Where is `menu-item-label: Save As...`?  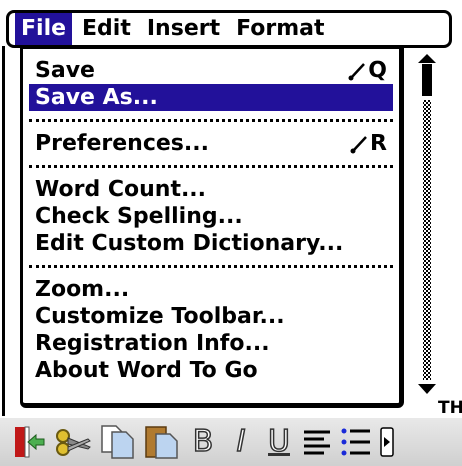
menu-item-label: Save As... is located at coordinates (96, 97).